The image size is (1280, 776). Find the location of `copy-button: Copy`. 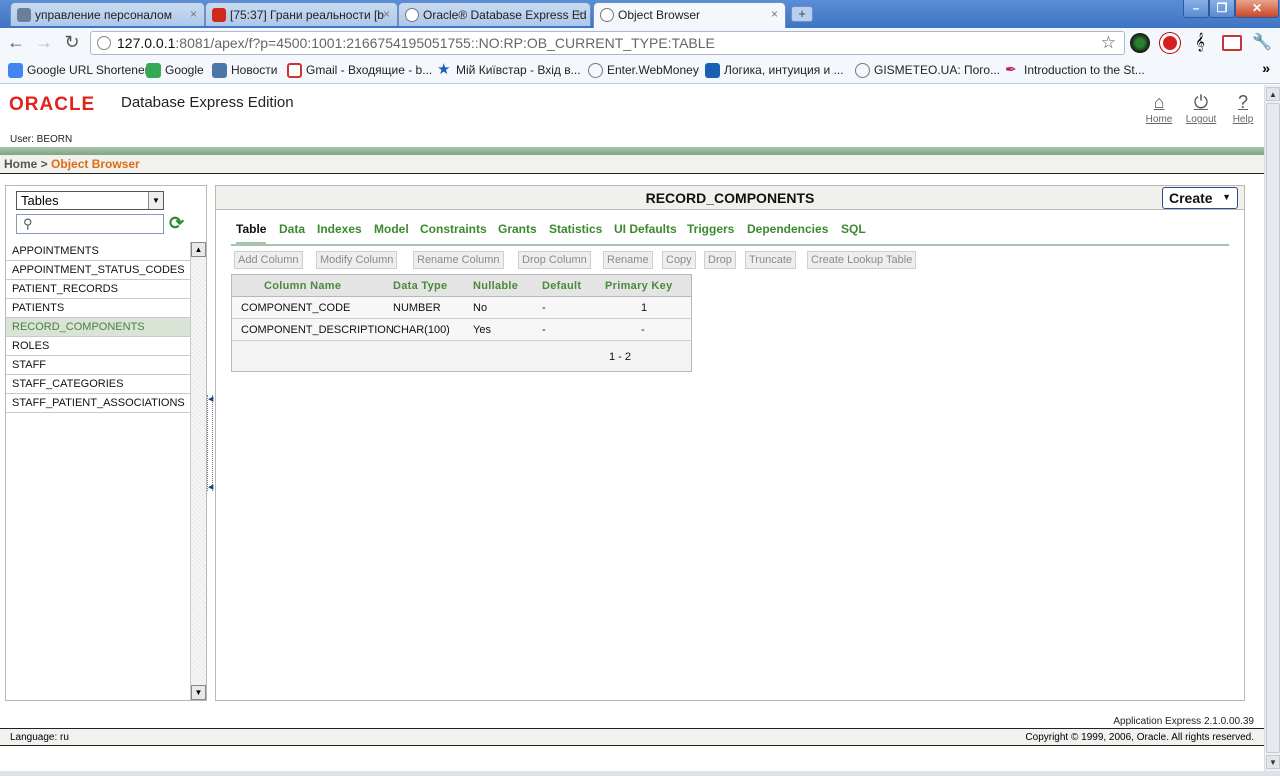

copy-button: Copy is located at coordinates (679, 260).